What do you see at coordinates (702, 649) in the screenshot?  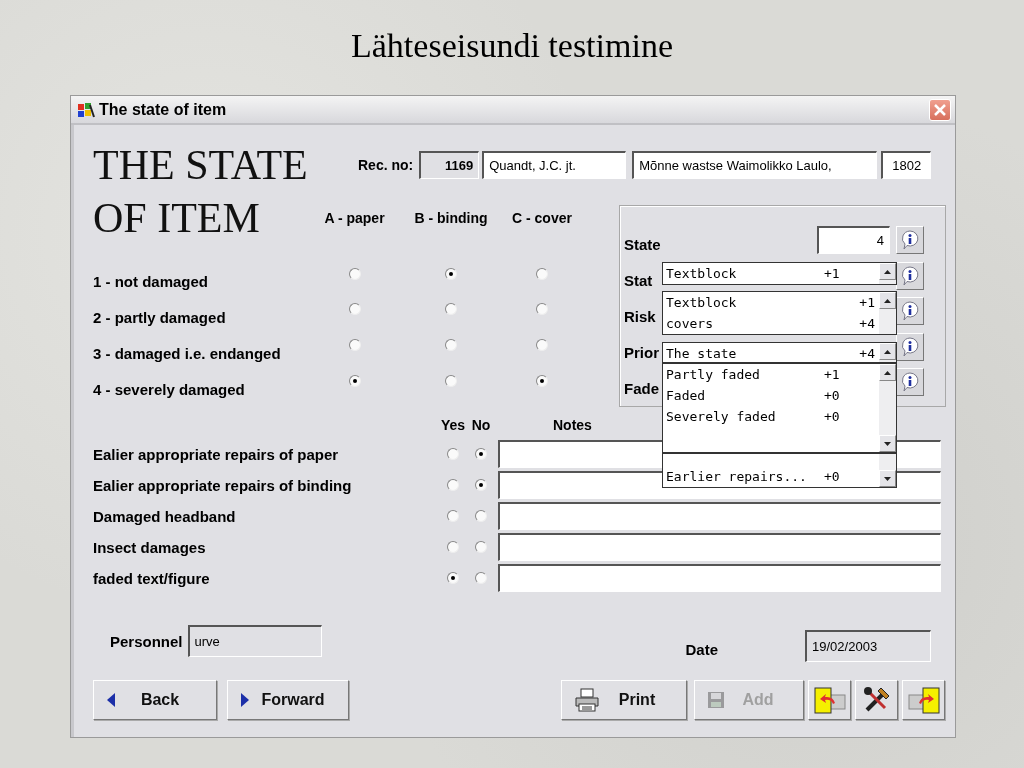 I see `field-label: Date` at bounding box center [702, 649].